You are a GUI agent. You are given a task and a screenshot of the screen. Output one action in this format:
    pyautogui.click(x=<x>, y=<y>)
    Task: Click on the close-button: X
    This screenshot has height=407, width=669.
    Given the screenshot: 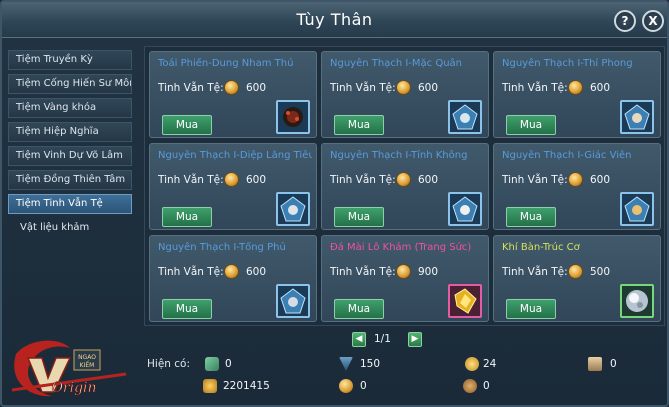 What is the action you would take?
    pyautogui.click(x=653, y=21)
    